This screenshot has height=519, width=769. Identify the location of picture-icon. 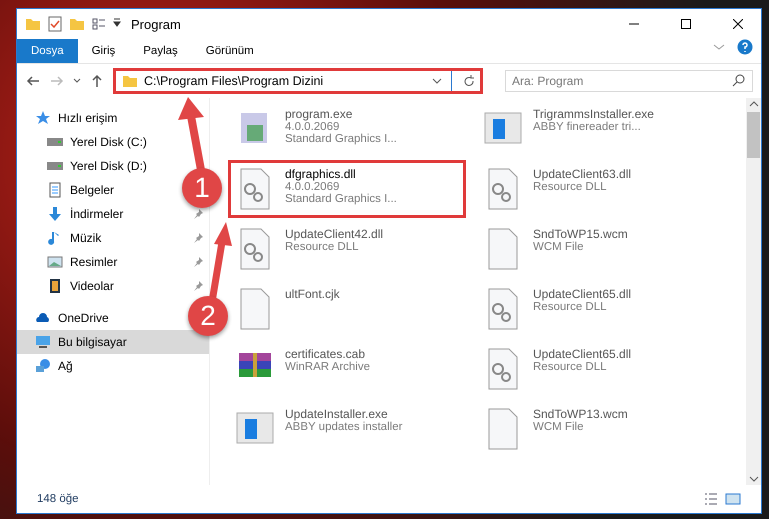
(55, 262).